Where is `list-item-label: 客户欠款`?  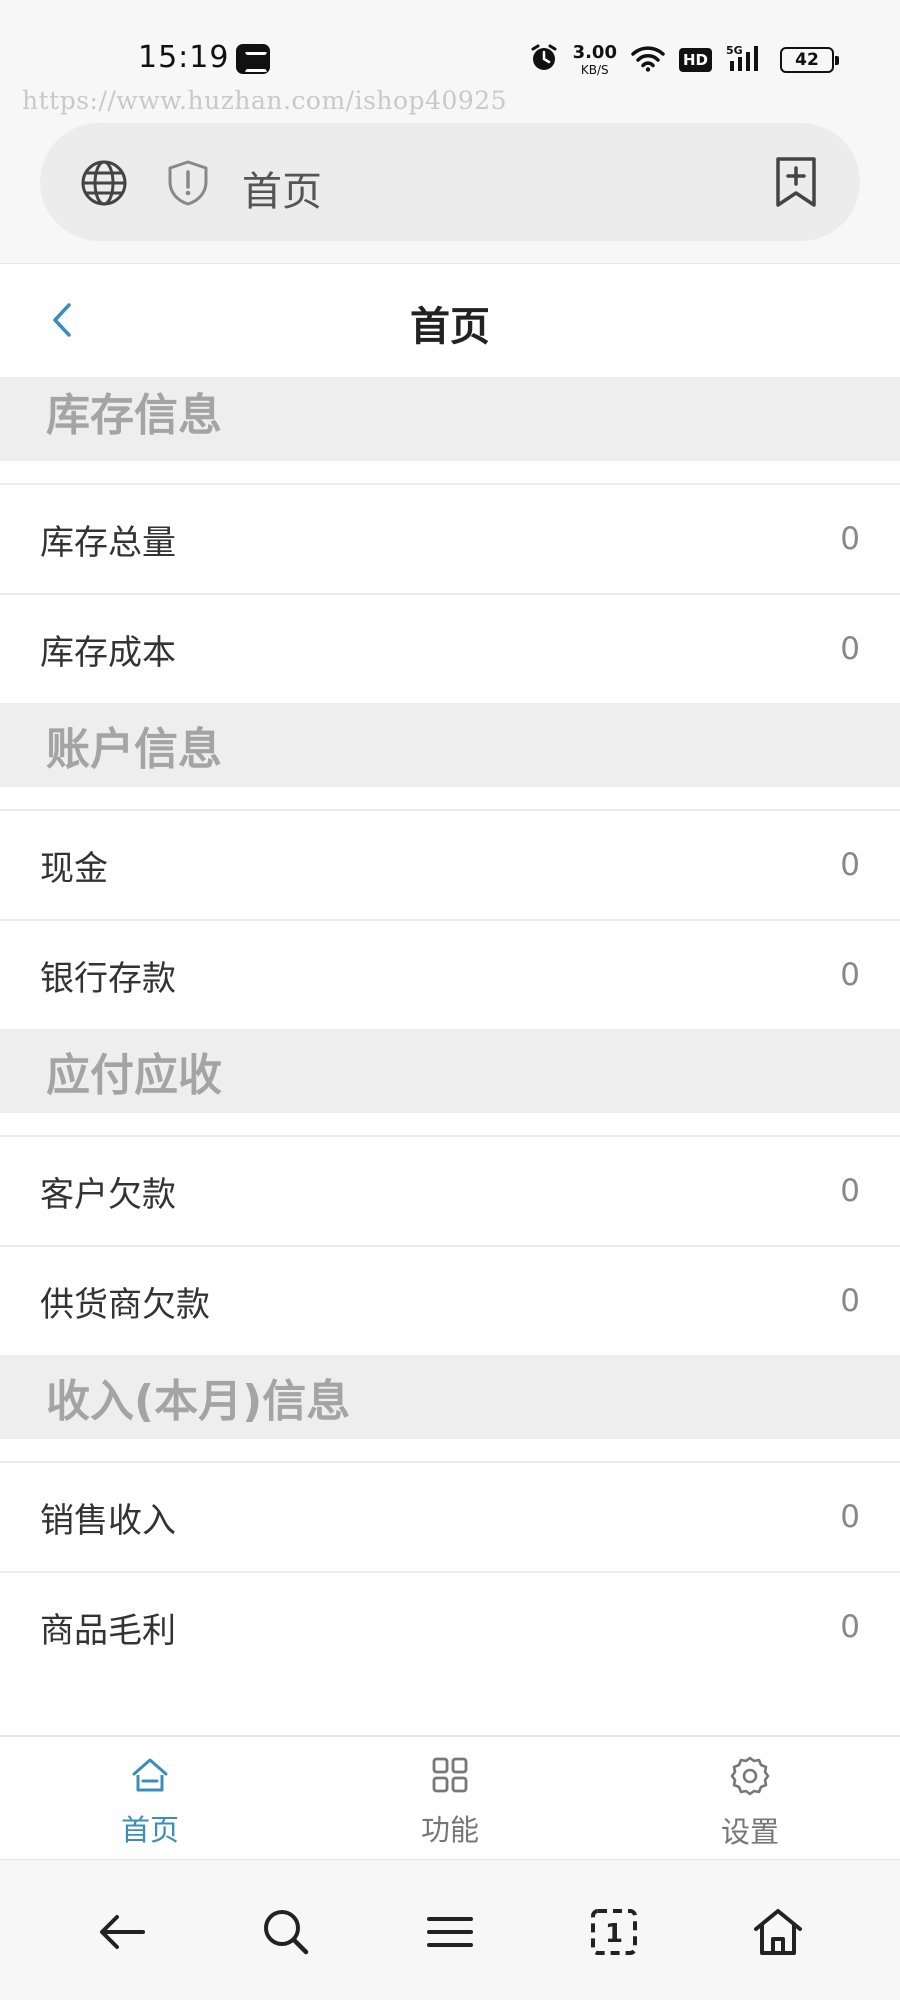
list-item-label: 客户欠款 is located at coordinates (108, 1194).